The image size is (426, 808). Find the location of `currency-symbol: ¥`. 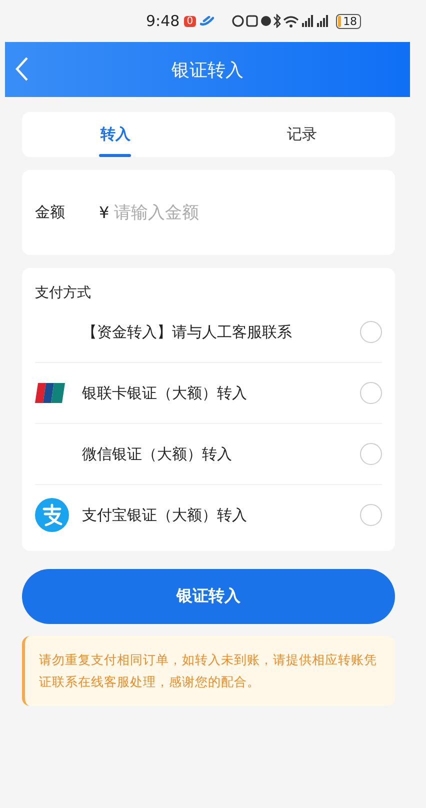

currency-symbol: ¥ is located at coordinates (104, 212).